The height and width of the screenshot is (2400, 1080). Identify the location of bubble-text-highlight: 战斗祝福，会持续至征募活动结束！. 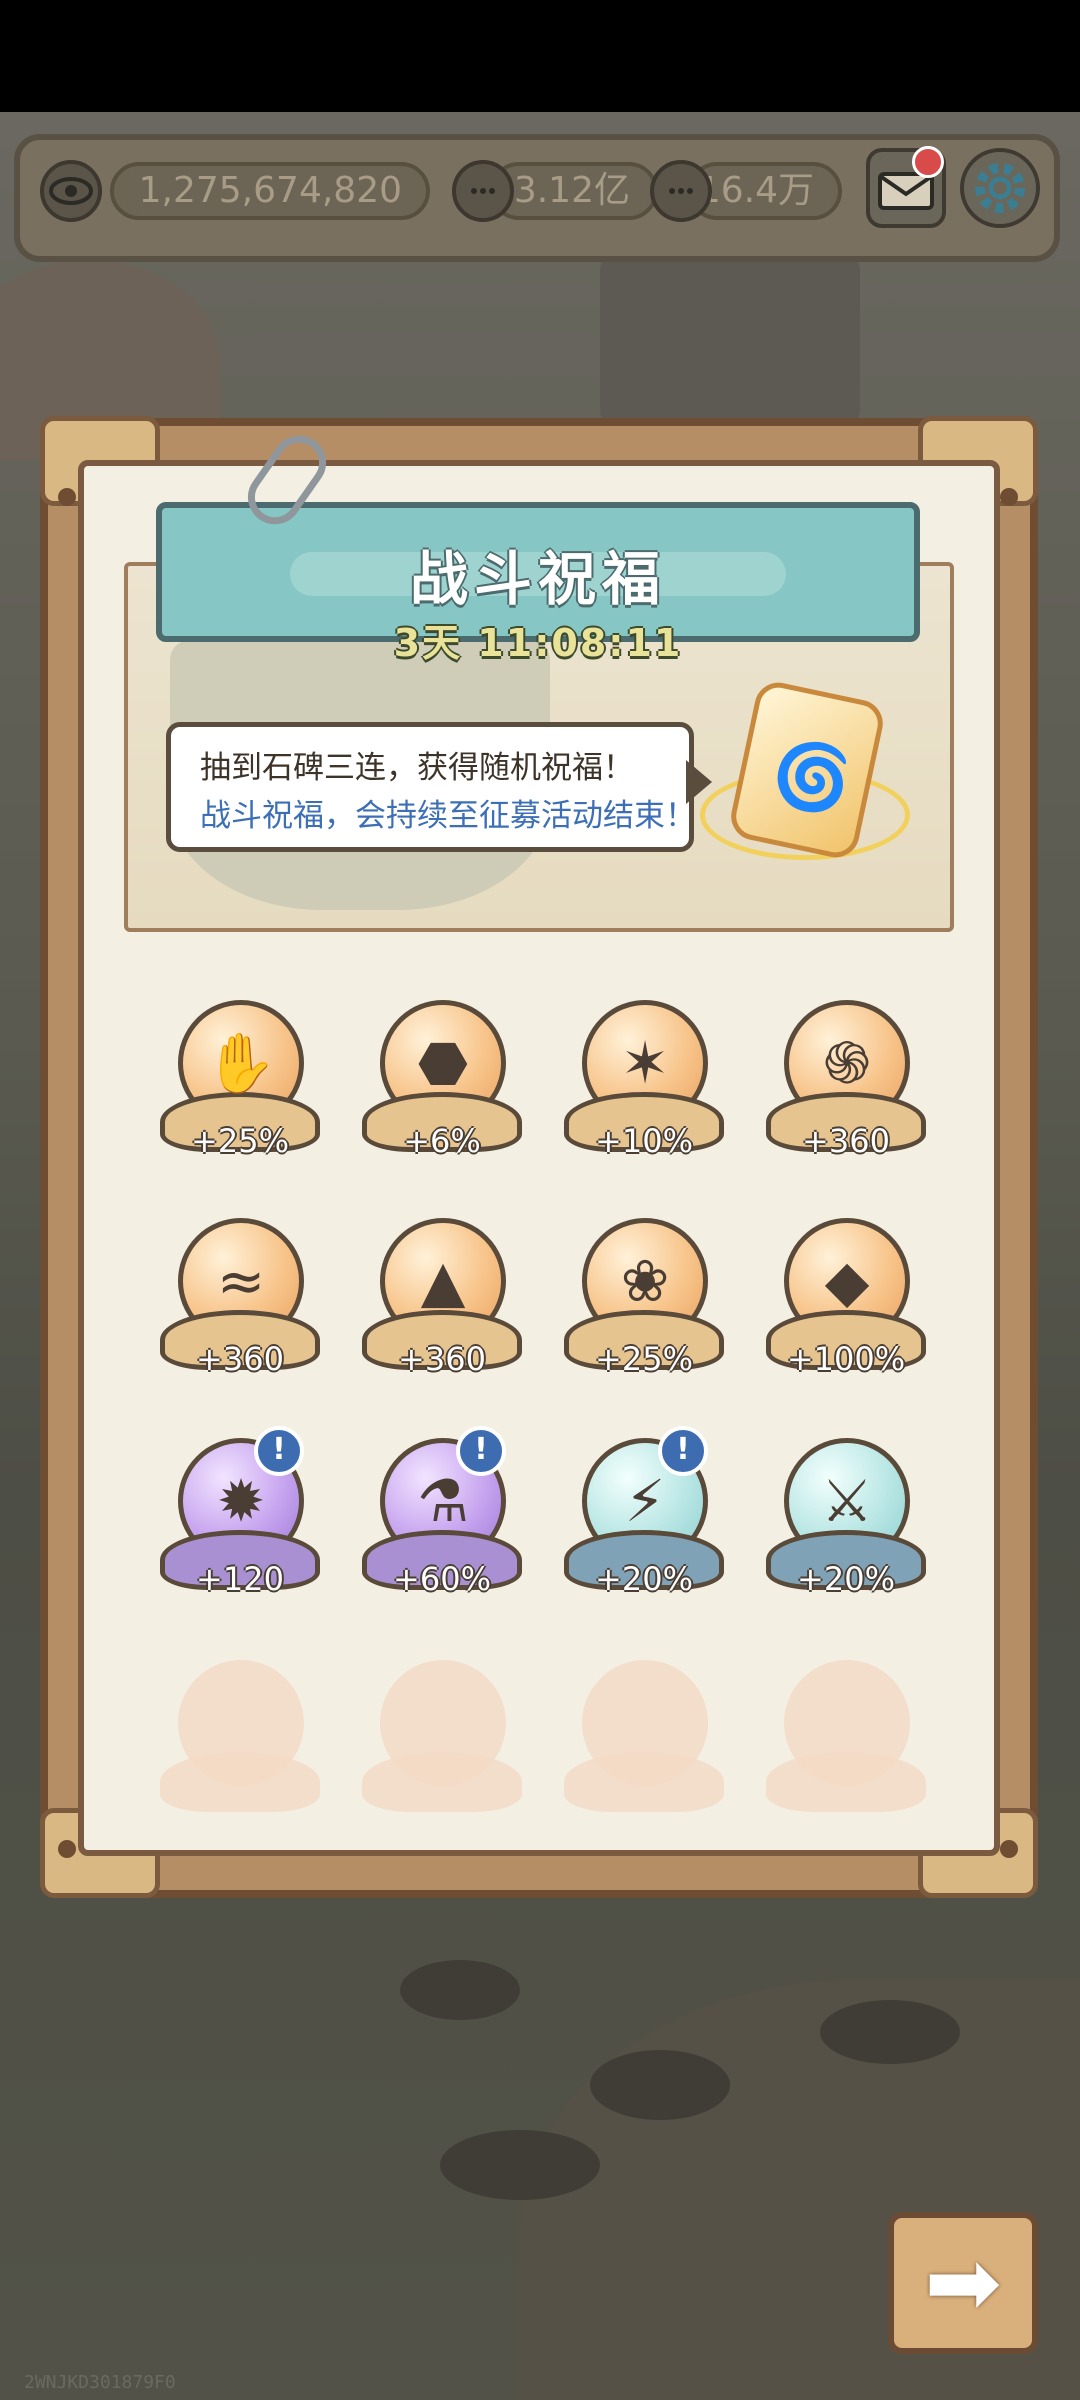
(448, 816).